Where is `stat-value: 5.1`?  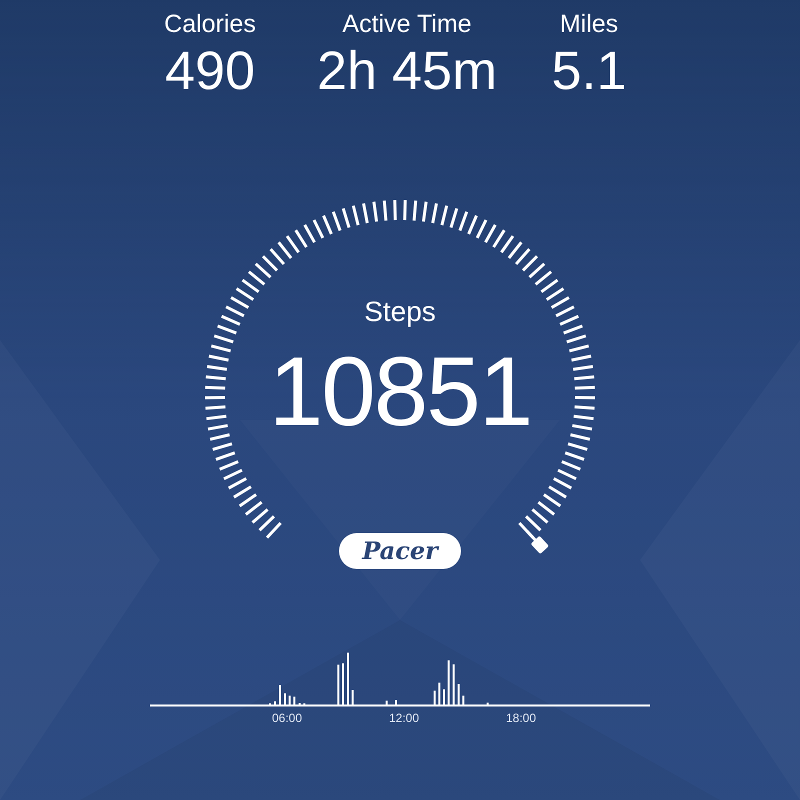
stat-value: 5.1 is located at coordinates (589, 71).